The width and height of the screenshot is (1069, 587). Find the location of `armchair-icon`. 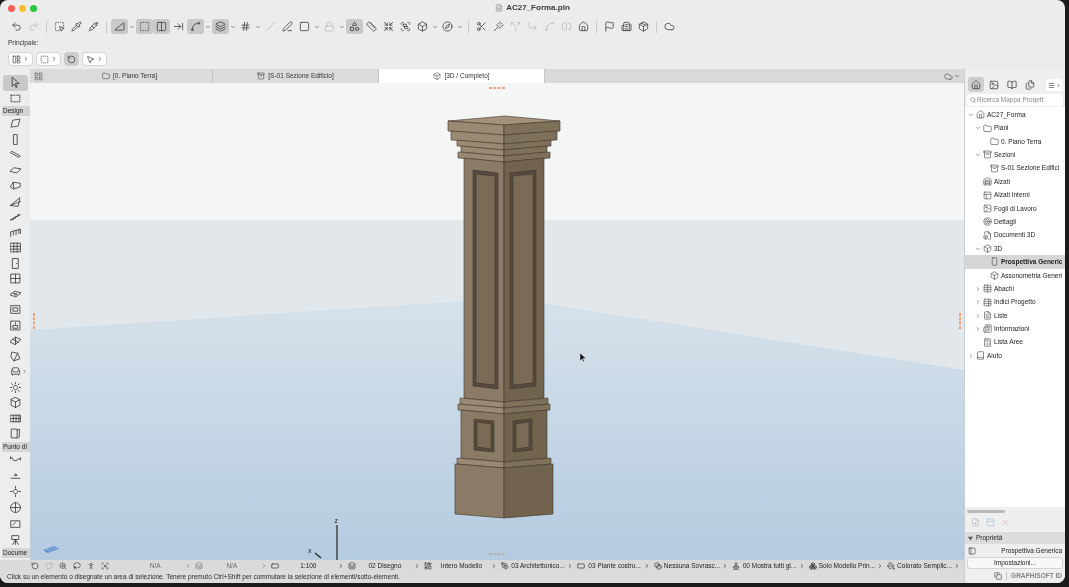

armchair-icon is located at coordinates (15, 372).